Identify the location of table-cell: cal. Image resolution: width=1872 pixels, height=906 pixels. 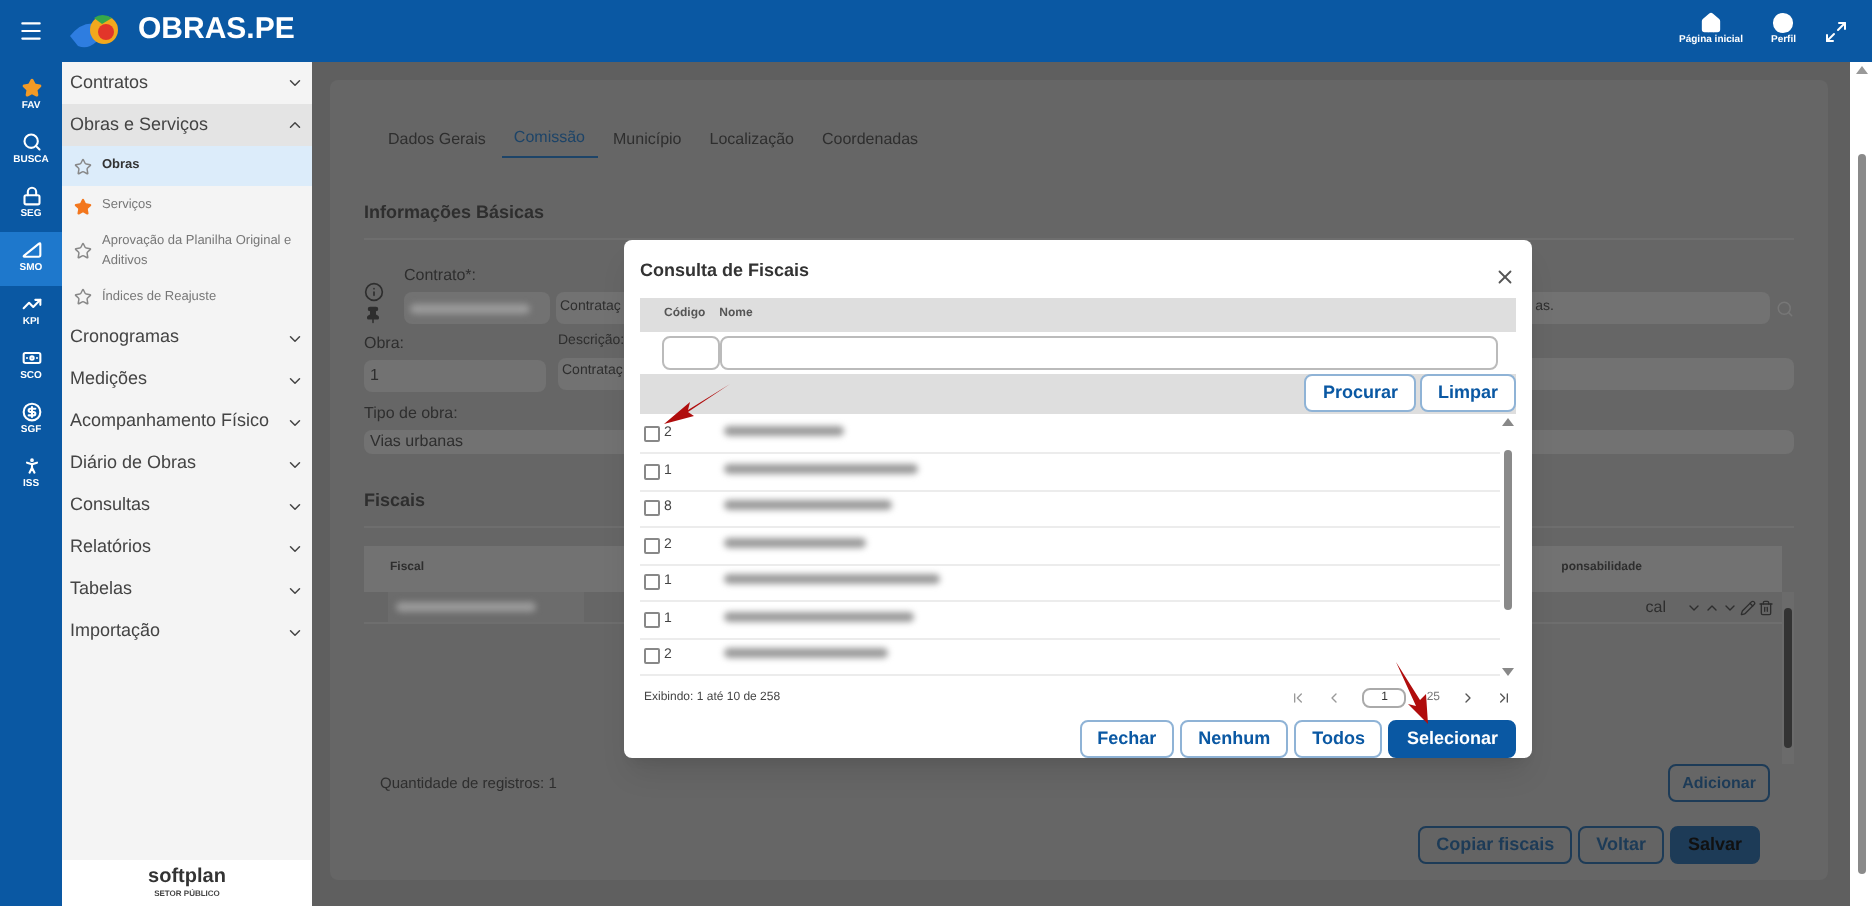
(1655, 607).